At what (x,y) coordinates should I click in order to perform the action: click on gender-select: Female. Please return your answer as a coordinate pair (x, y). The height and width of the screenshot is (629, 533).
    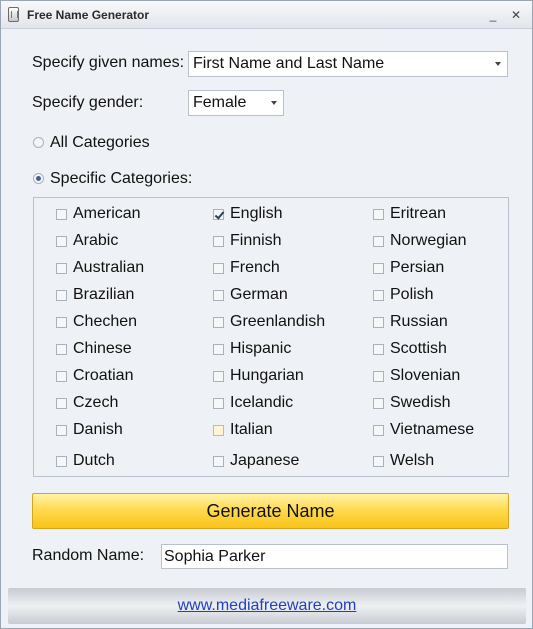
    Looking at the image, I should click on (236, 103).